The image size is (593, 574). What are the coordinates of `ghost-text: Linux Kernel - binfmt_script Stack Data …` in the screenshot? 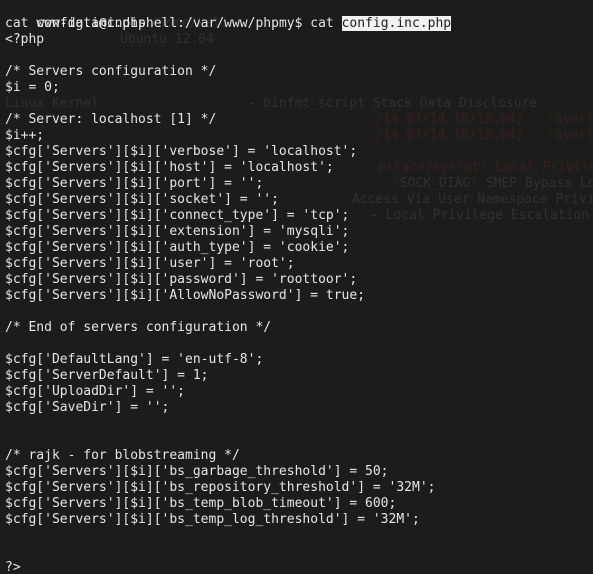 It's located at (271, 103).